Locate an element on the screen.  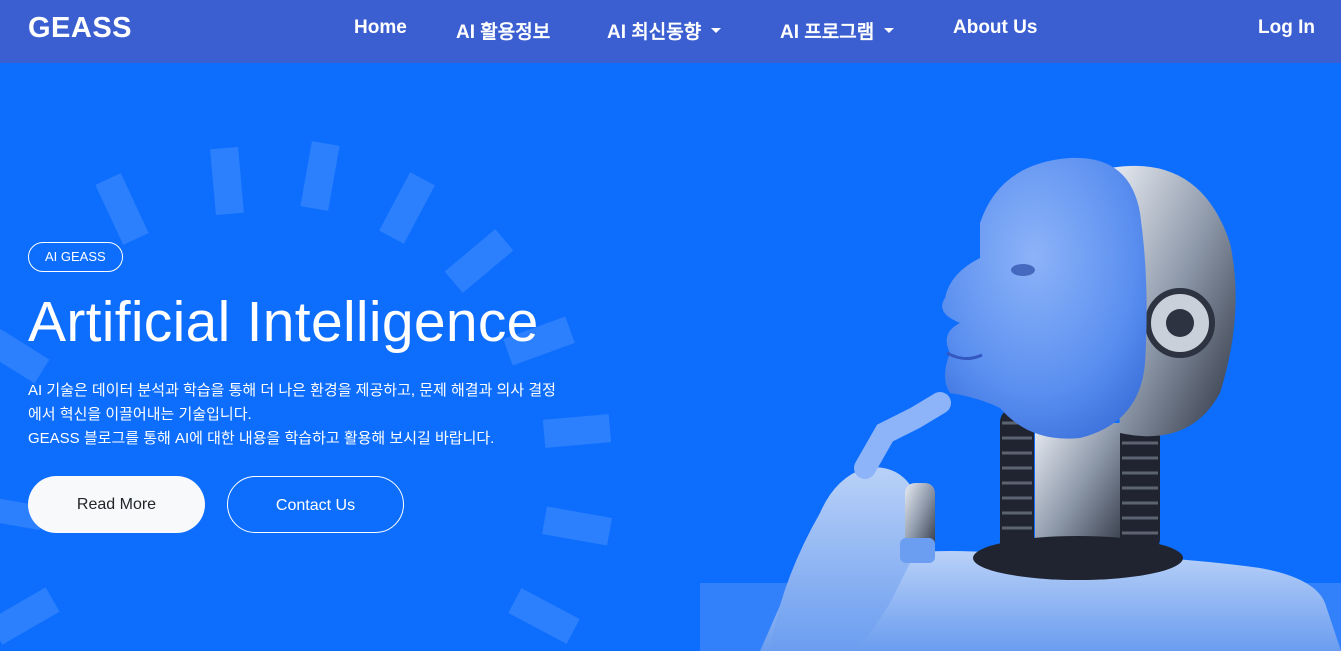
nav-ai-usage-label: AI 활용정보 is located at coordinates (503, 32).